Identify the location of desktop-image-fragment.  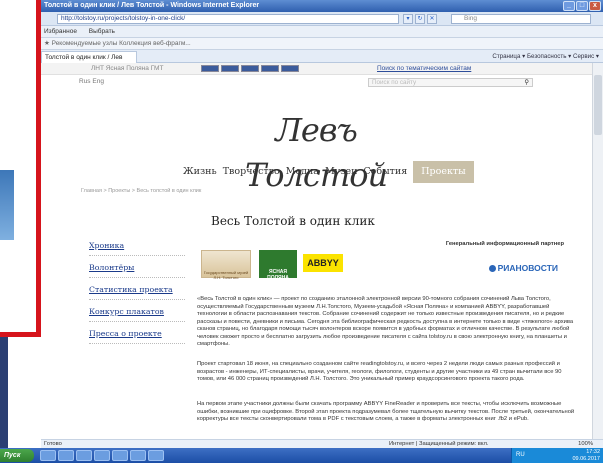
(7, 205).